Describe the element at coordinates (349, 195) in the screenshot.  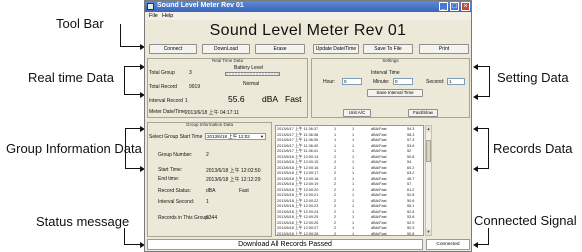
I see `record-row: 2013/6/18 上午 12:00:21 2 1 dBA/Fast 52.8` at that location.